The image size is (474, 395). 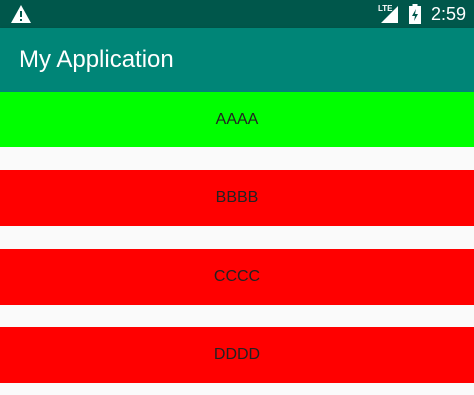 What do you see at coordinates (385, 8) in the screenshot?
I see `network-type-label: LTE` at bounding box center [385, 8].